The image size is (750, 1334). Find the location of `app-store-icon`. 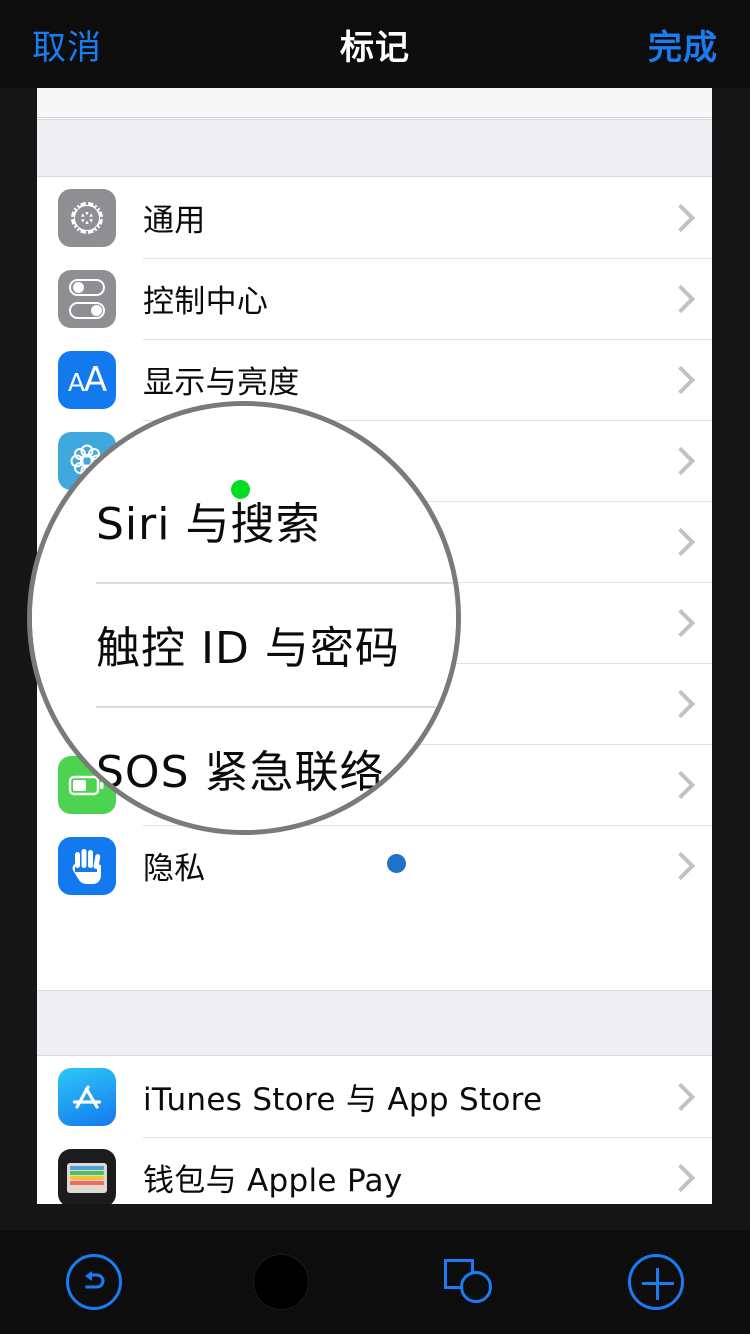

app-store-icon is located at coordinates (87, 1096).